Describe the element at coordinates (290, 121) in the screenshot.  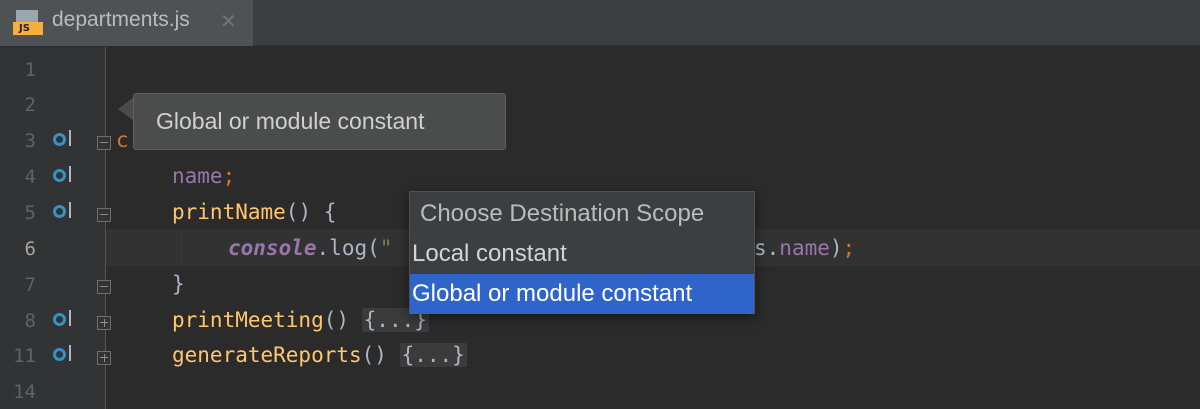
I see `tooltip-text: Global or module constant` at that location.